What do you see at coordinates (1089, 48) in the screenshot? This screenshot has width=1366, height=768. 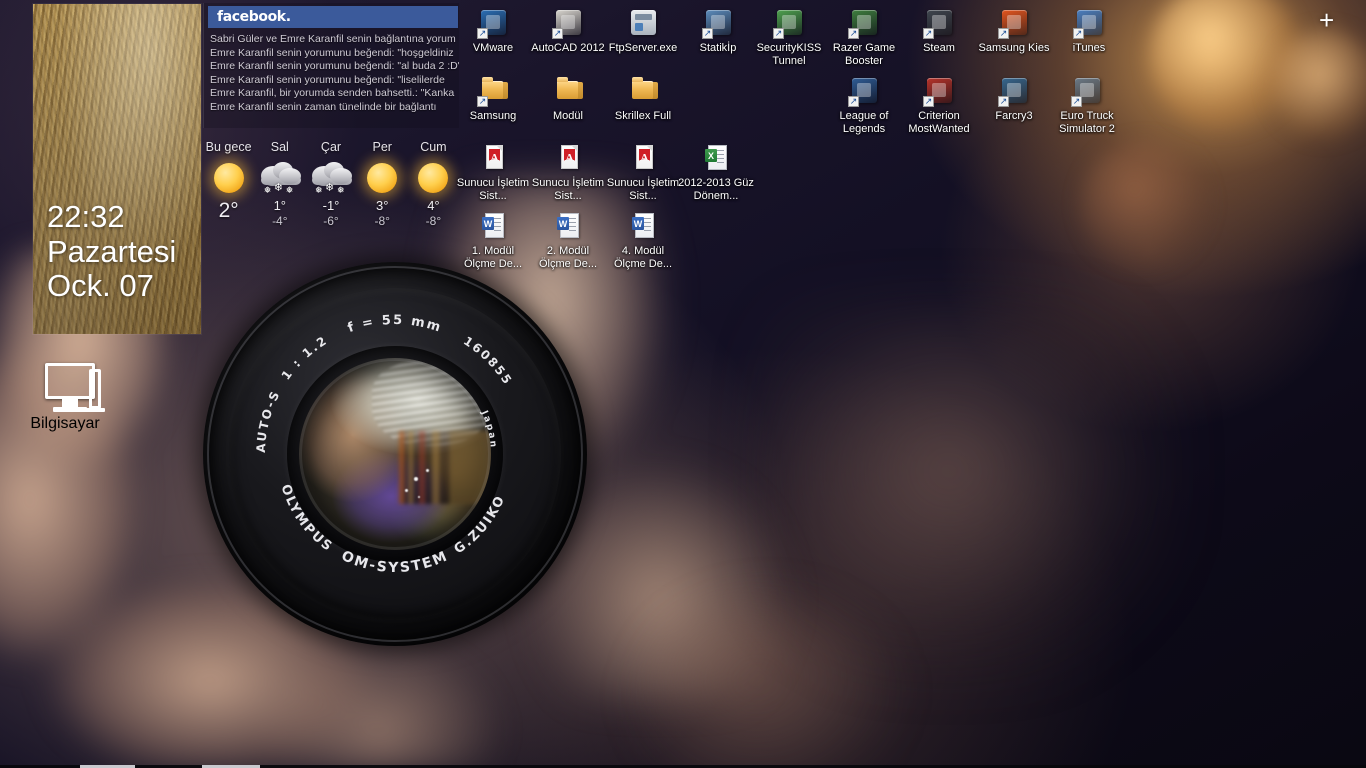 I see `desktop-icon-label: iTunes` at bounding box center [1089, 48].